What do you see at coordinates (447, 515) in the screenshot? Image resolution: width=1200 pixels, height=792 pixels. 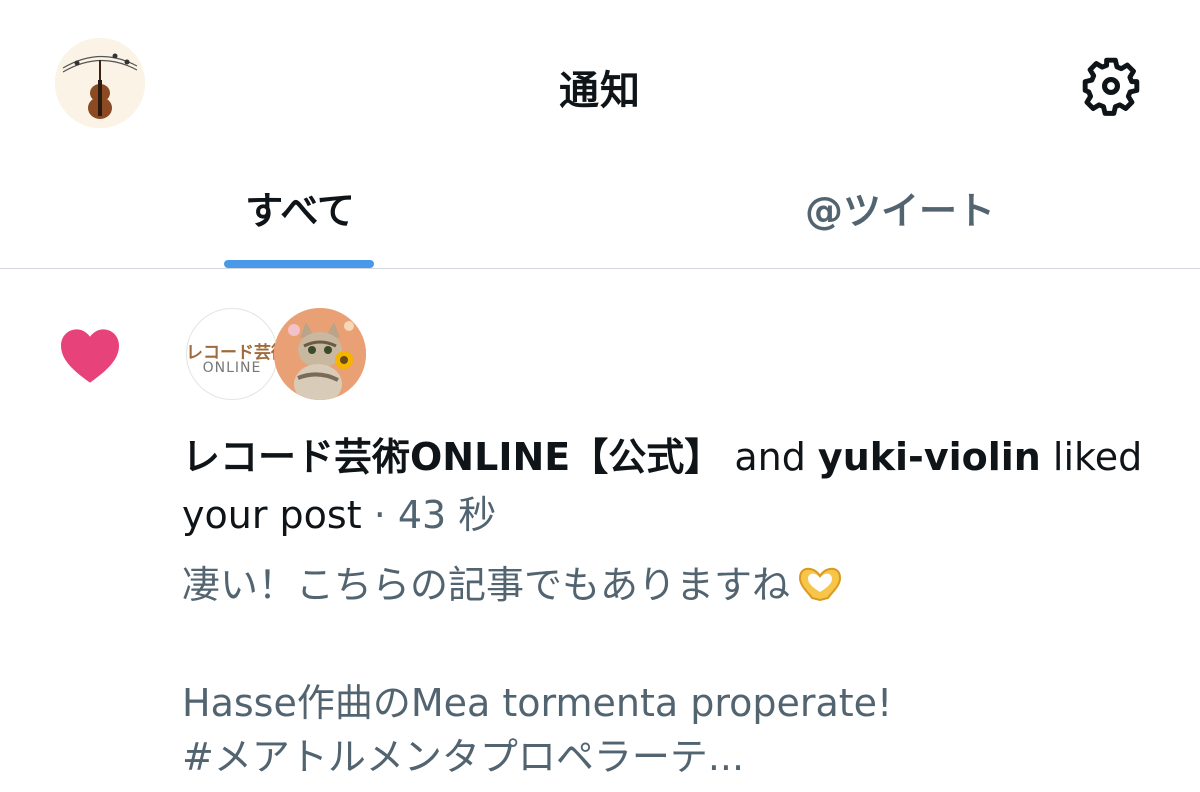 I see `timestamp: 43 秒` at bounding box center [447, 515].